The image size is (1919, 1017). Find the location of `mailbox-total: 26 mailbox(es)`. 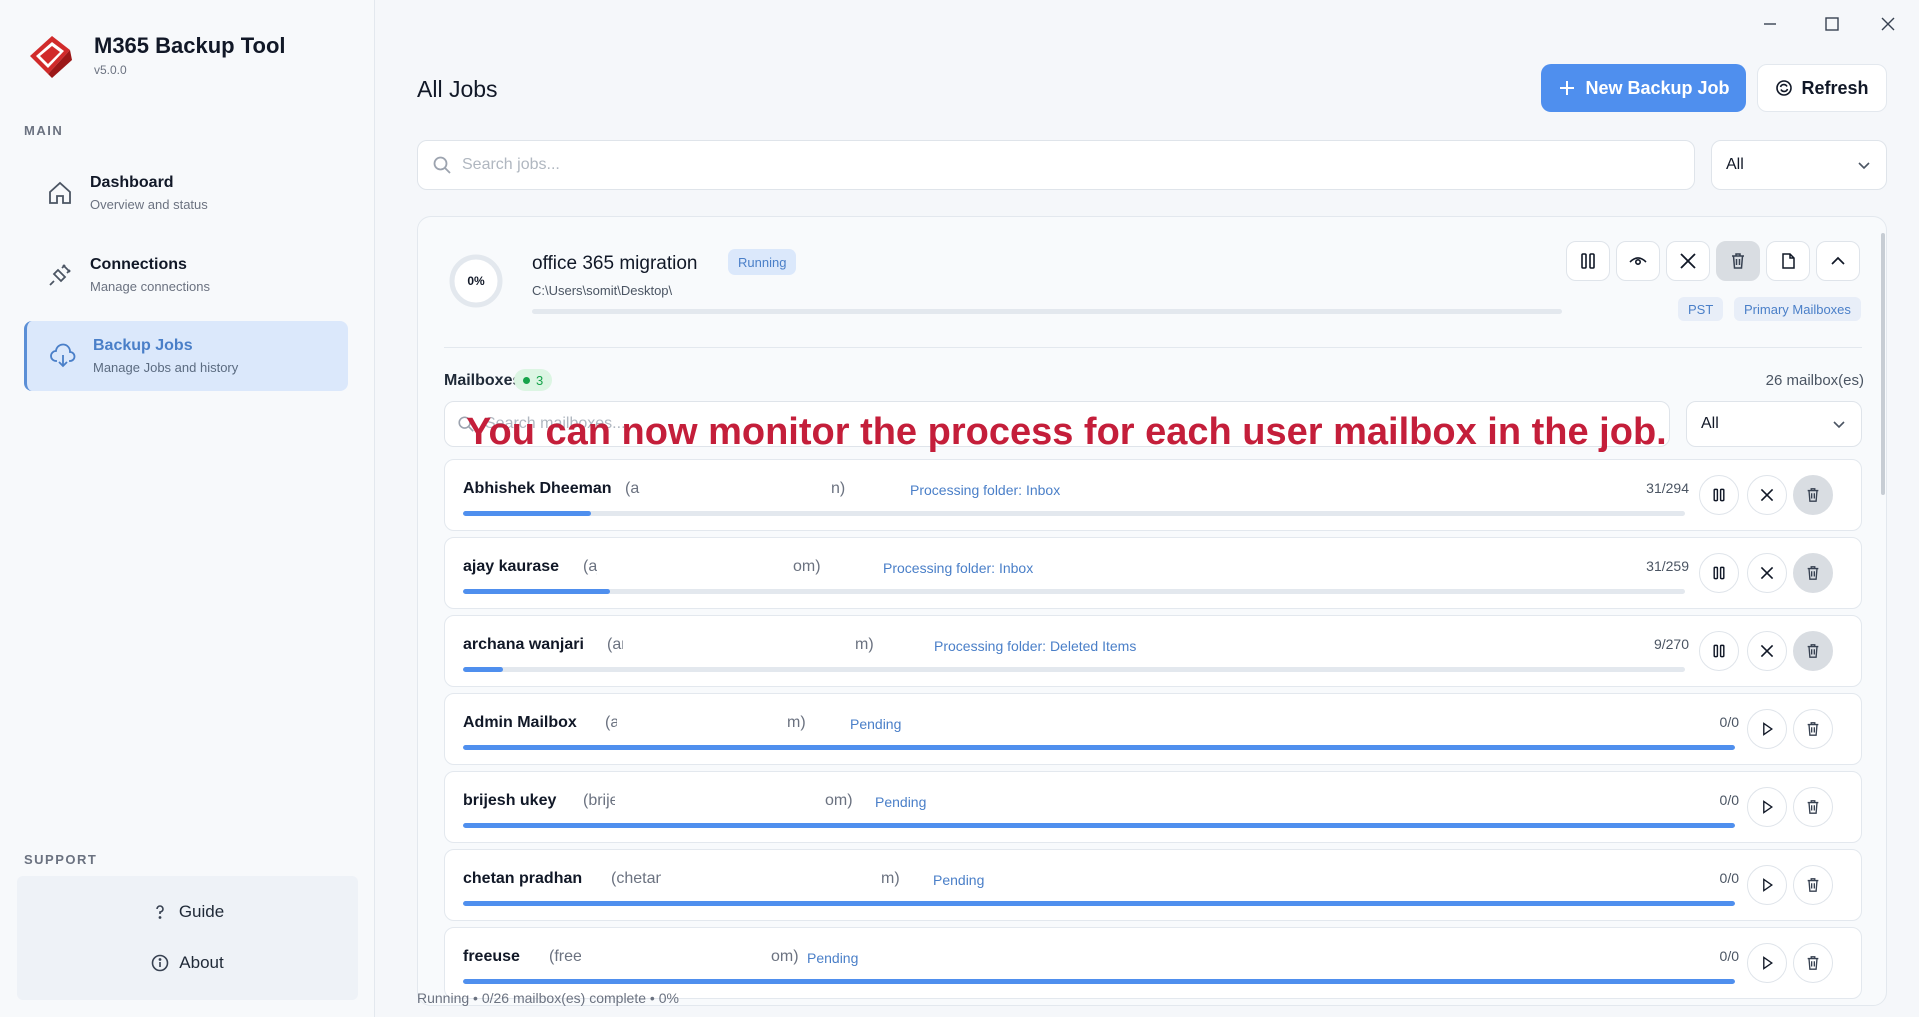

mailbox-total: 26 mailbox(es) is located at coordinates (1814, 380).